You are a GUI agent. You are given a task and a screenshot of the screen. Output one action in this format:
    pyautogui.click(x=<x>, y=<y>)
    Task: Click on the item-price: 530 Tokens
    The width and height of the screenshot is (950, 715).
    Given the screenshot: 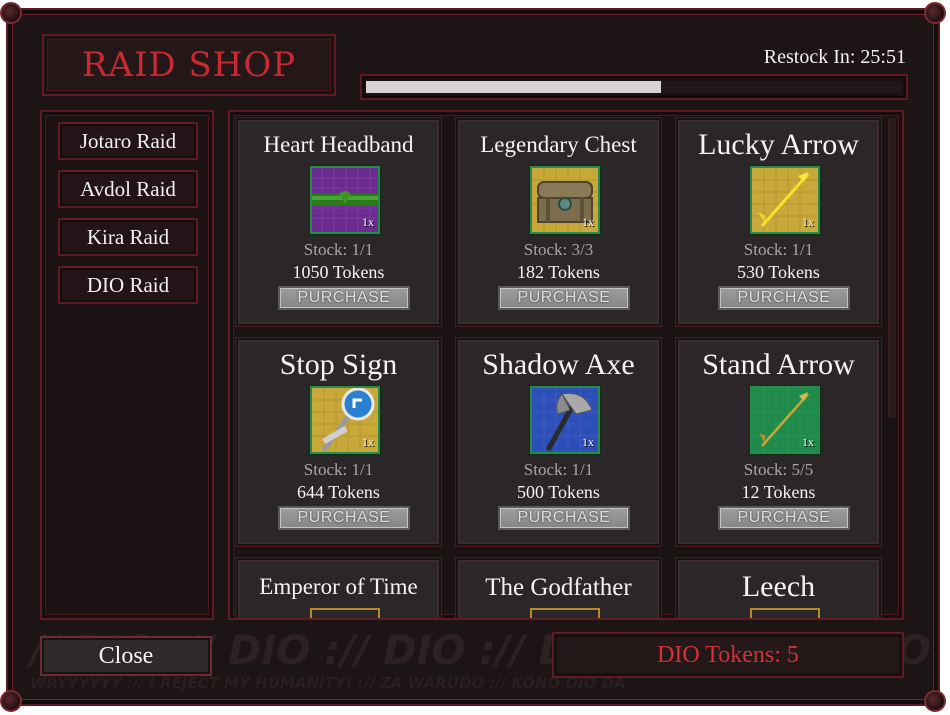 What is the action you would take?
    pyautogui.click(x=778, y=272)
    